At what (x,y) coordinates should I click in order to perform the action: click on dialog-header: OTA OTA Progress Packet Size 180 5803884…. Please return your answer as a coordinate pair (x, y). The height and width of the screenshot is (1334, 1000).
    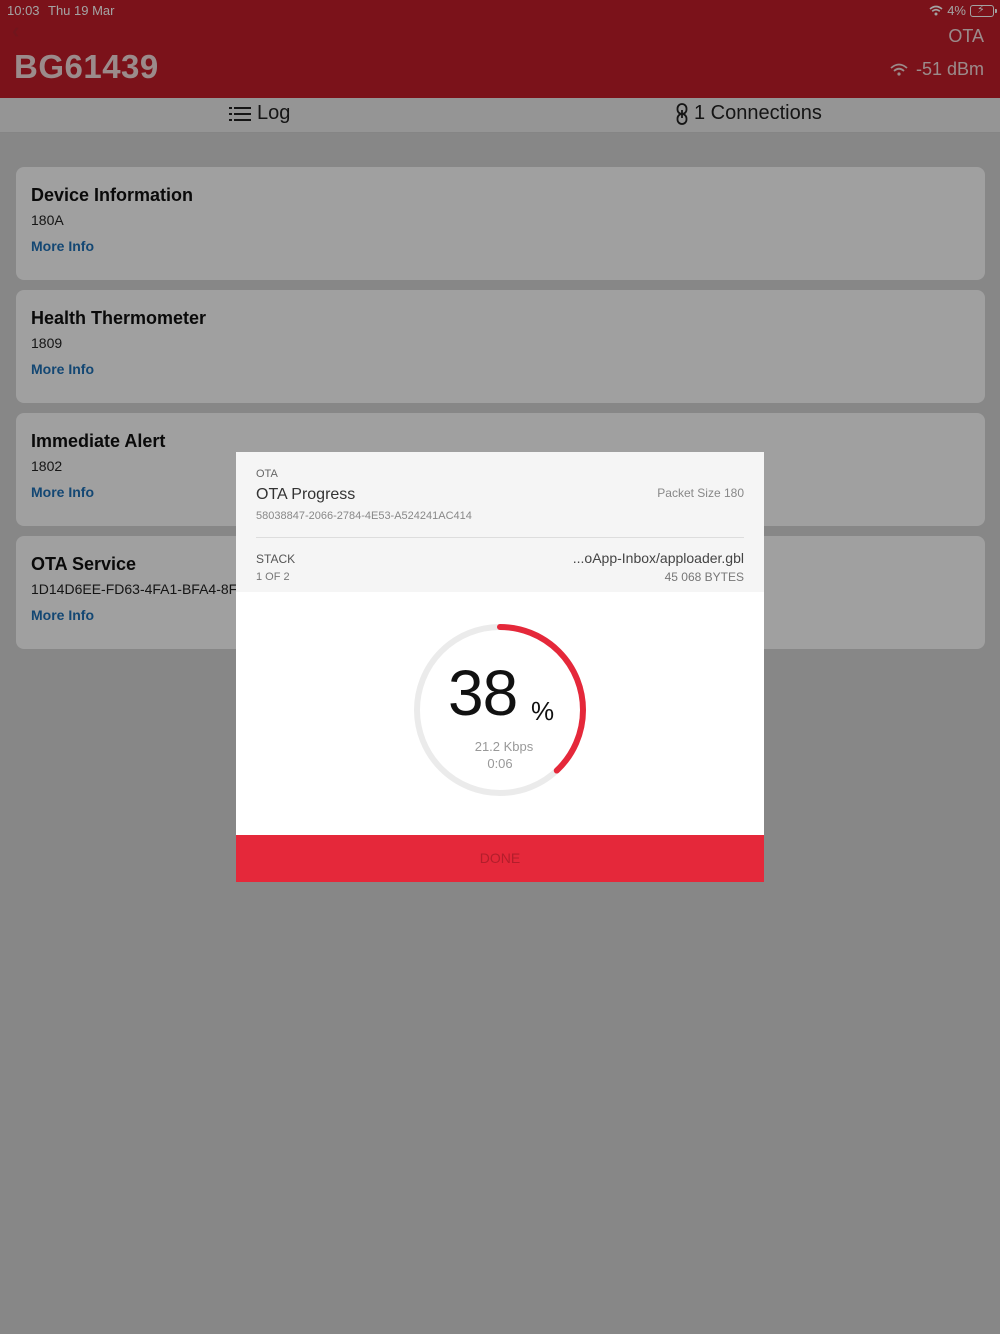
    Looking at the image, I should click on (500, 522).